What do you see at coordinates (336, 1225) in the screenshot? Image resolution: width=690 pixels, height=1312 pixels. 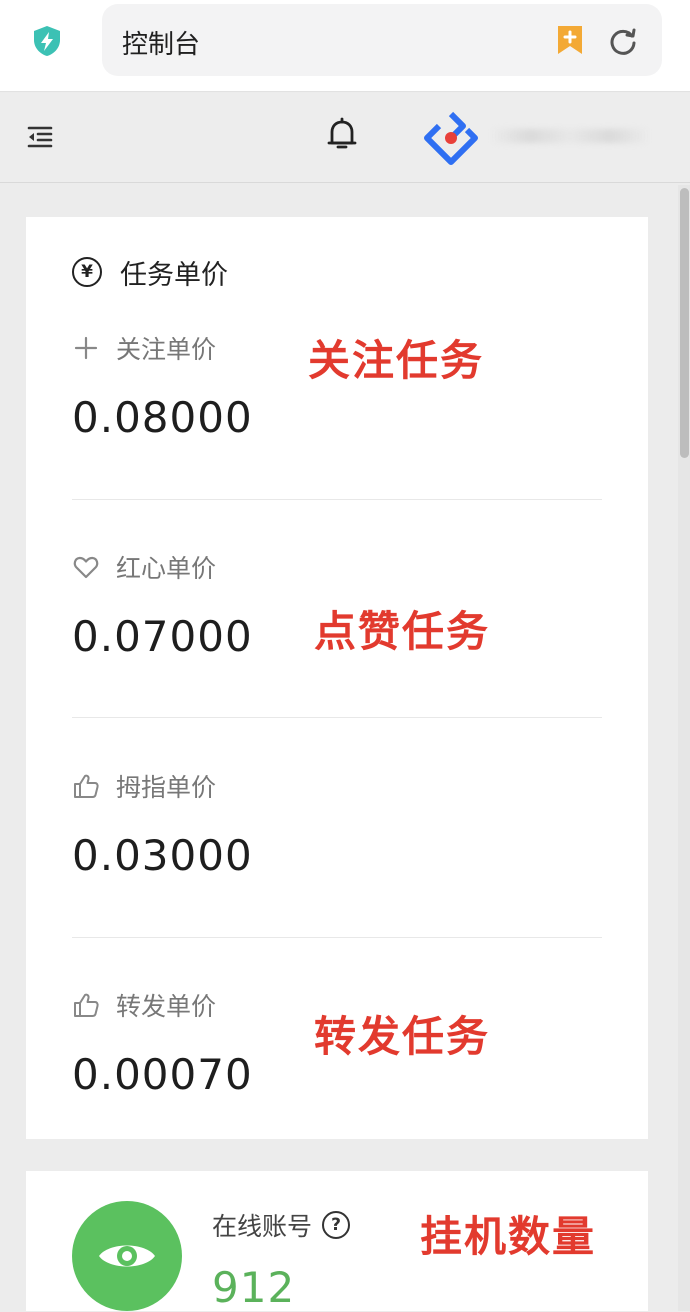 I see `question-icon: ?` at bounding box center [336, 1225].